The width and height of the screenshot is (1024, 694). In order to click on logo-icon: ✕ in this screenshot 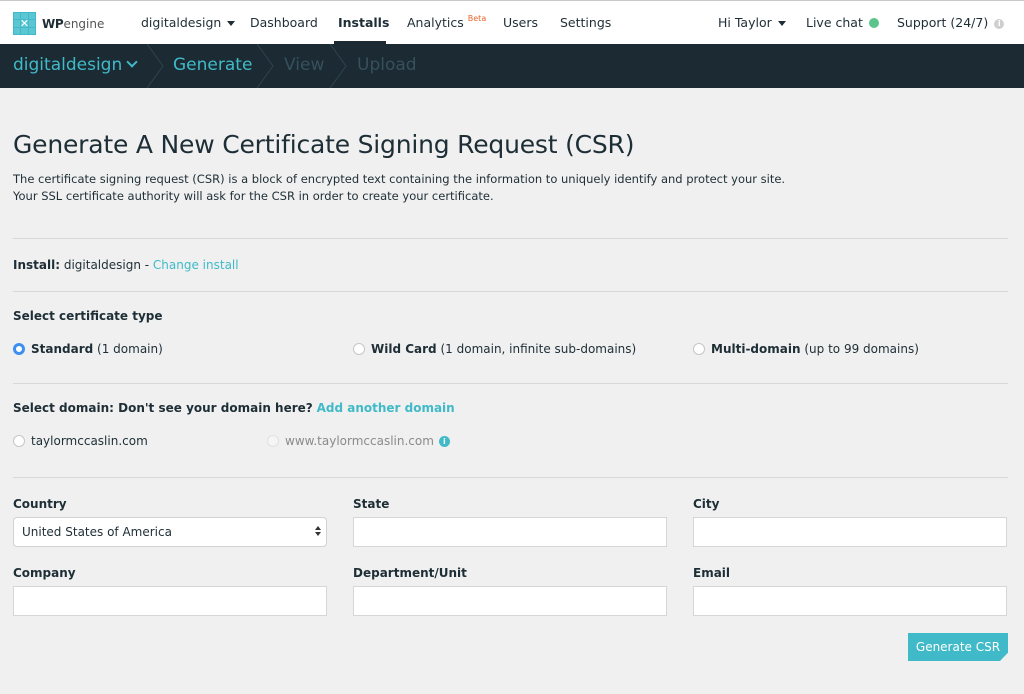, I will do `click(24, 23)`.